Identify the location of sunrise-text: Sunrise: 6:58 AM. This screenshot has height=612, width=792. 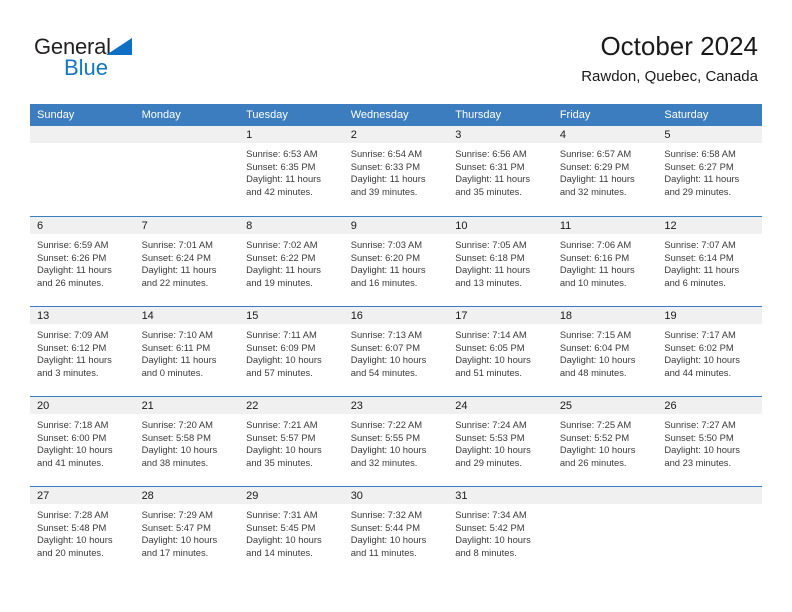
(700, 153).